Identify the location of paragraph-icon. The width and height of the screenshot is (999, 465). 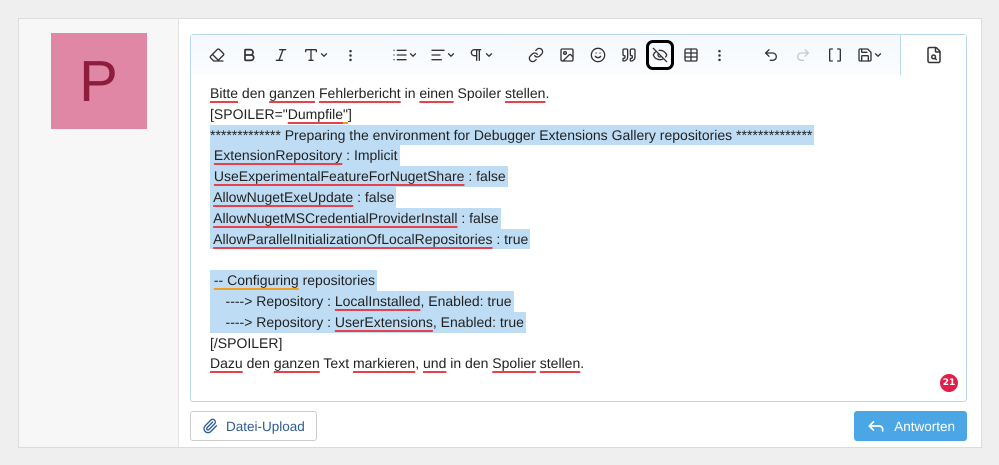
(476, 55).